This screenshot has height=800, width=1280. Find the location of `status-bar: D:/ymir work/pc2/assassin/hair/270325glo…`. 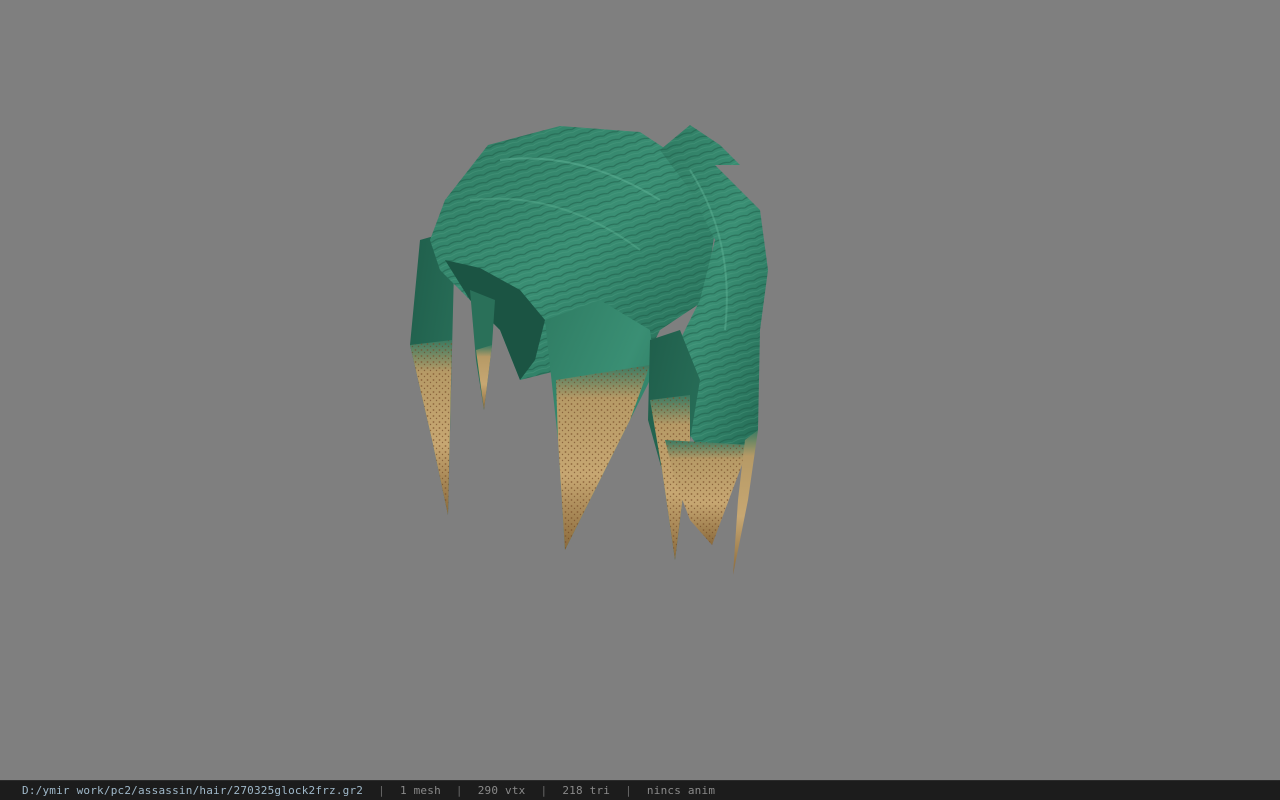

status-bar: D:/ymir work/pc2/assassin/hair/270325glo… is located at coordinates (640, 790).